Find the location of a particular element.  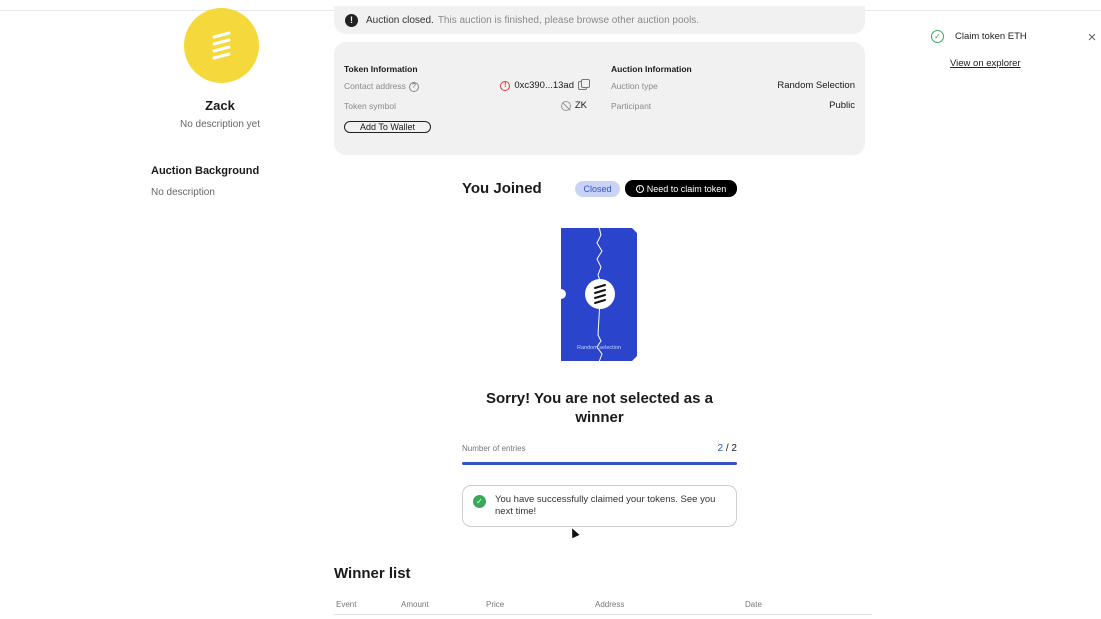

token-info-header: Token Information is located at coordinates (381, 69).